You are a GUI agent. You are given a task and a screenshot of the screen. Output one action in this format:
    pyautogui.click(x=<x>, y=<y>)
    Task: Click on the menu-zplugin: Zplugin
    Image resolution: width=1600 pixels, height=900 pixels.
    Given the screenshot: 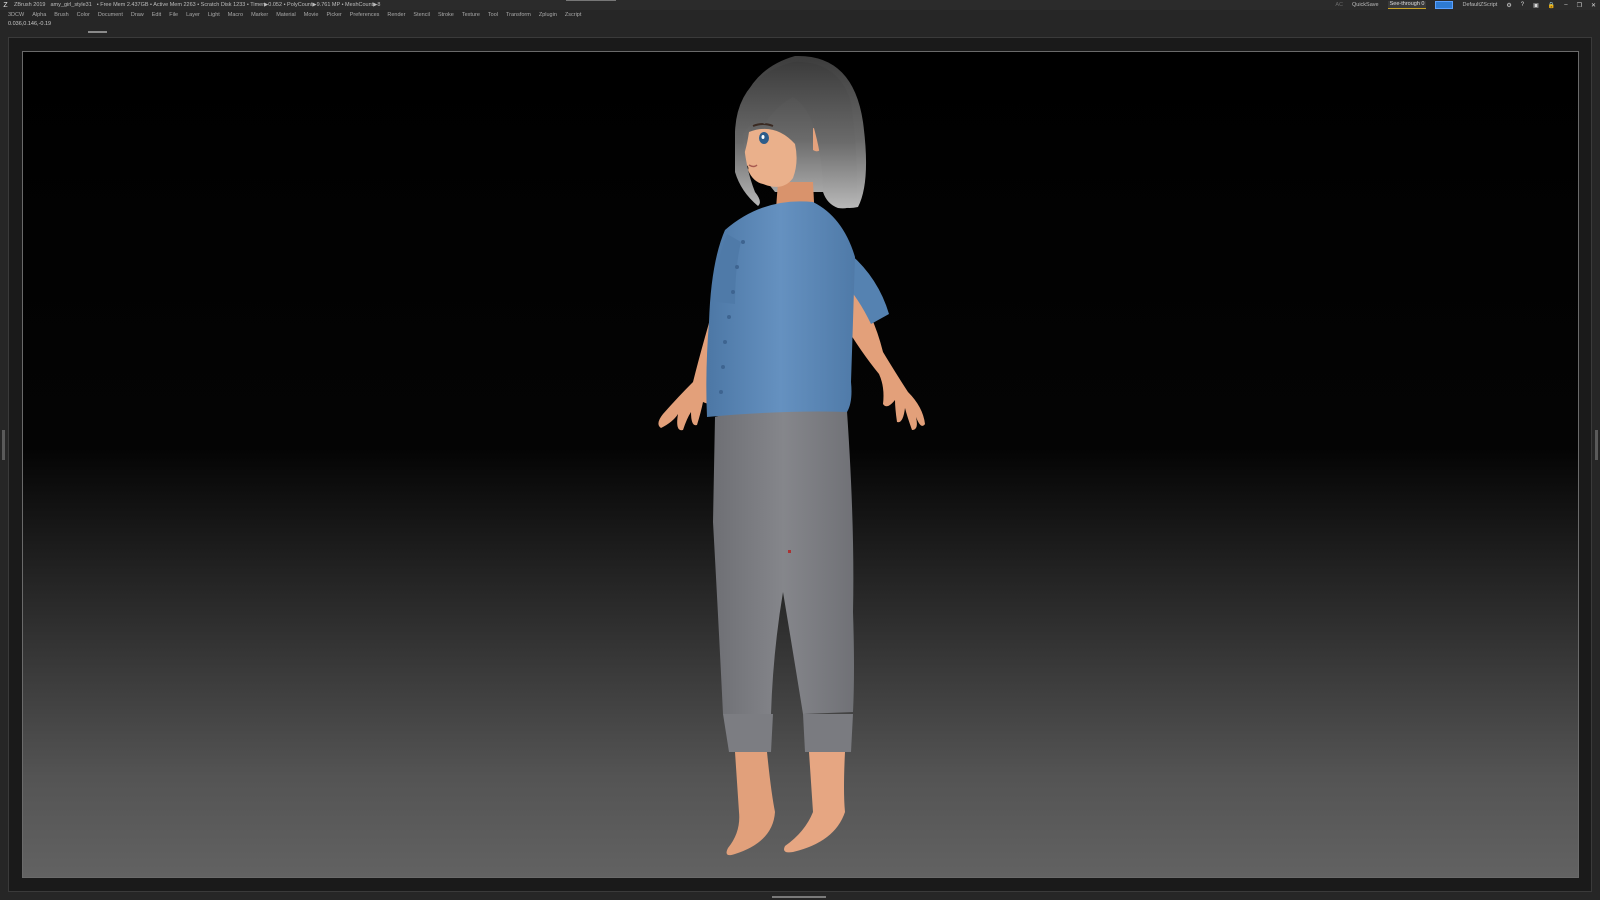 What is the action you would take?
    pyautogui.click(x=548, y=15)
    